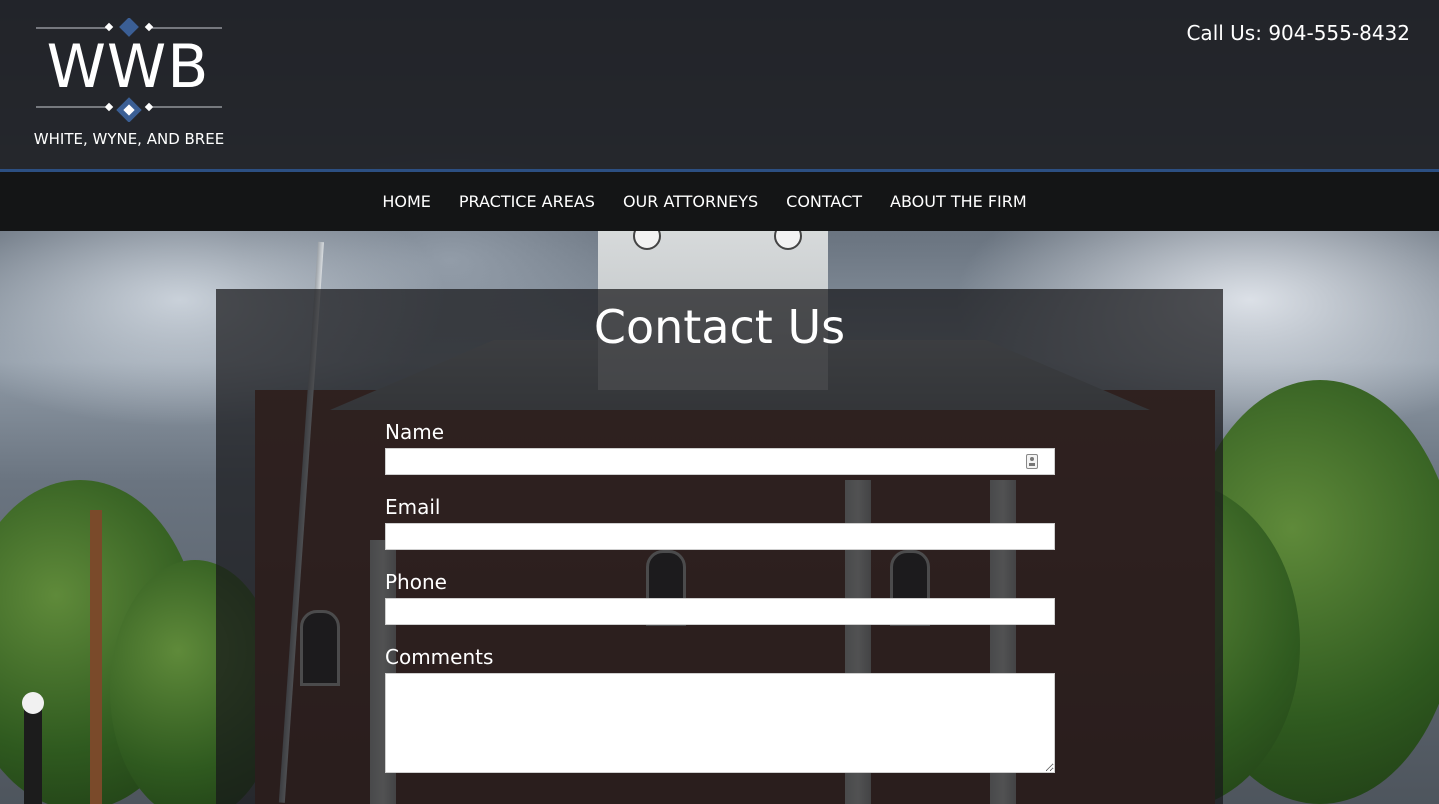 The height and width of the screenshot is (804, 1439). What do you see at coordinates (720, 536) in the screenshot?
I see `email-field` at bounding box center [720, 536].